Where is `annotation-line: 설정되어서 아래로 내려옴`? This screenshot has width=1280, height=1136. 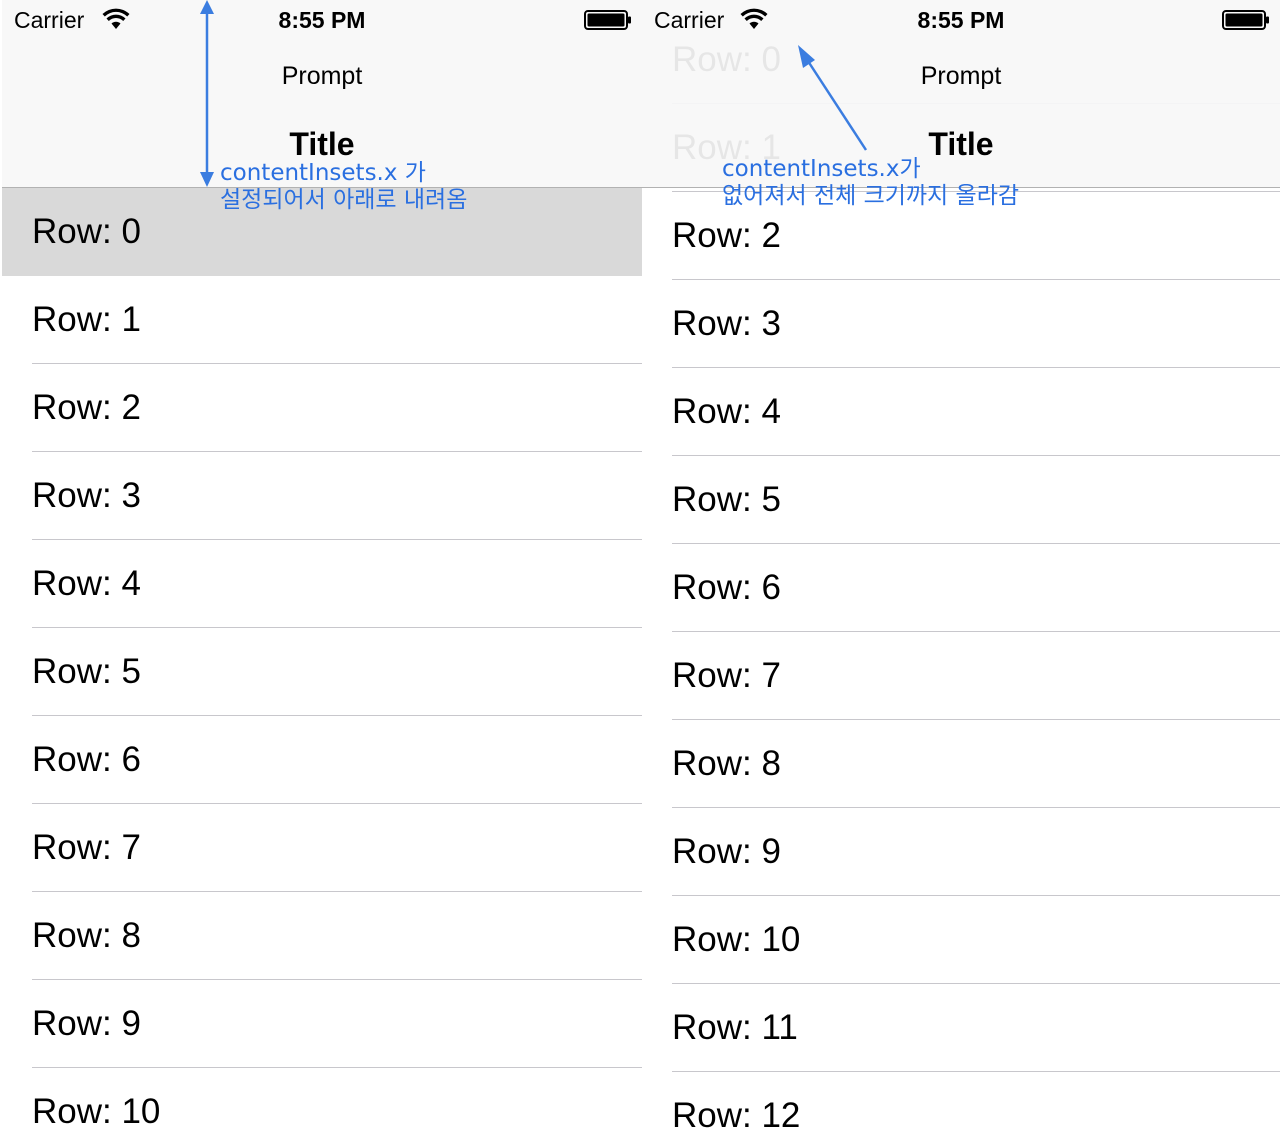
annotation-line: 설정되어서 아래로 내려옴 is located at coordinates (344, 200).